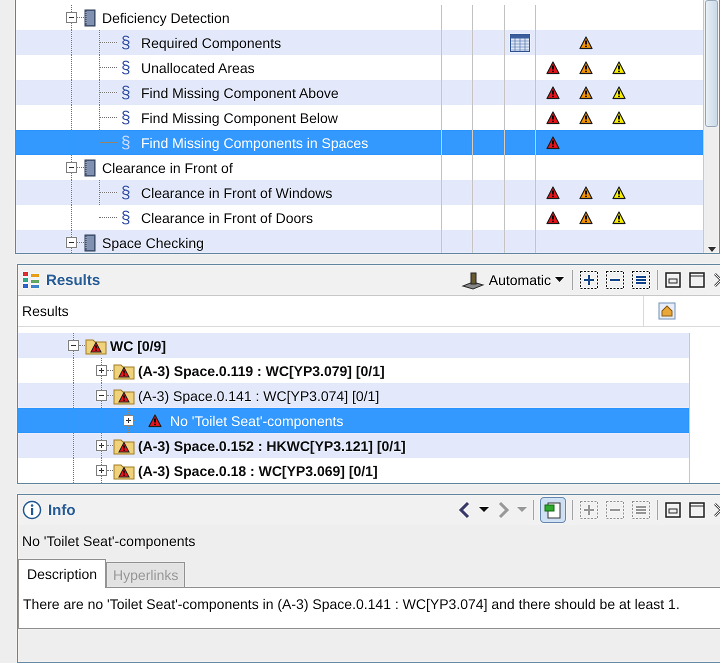  I want to click on result-row: (A-3) Space.0.141 : WC[YP3.074] [0/1], so click(353, 395).